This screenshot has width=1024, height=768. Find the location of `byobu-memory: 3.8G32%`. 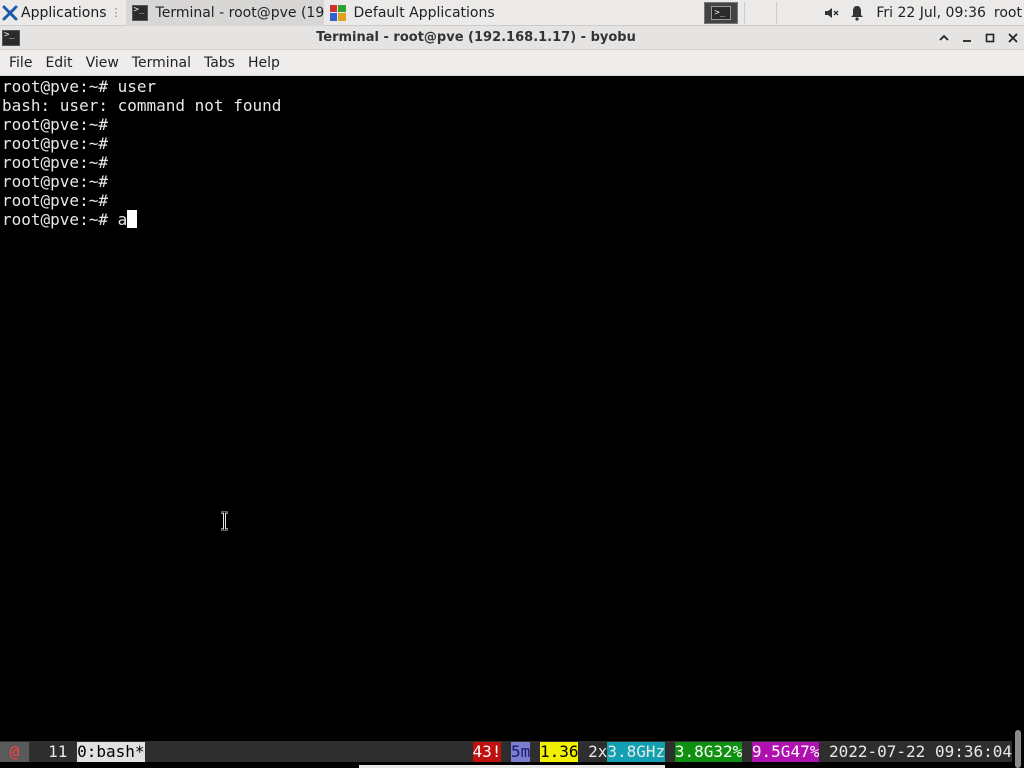

byobu-memory: 3.8G32% is located at coordinates (708, 751).